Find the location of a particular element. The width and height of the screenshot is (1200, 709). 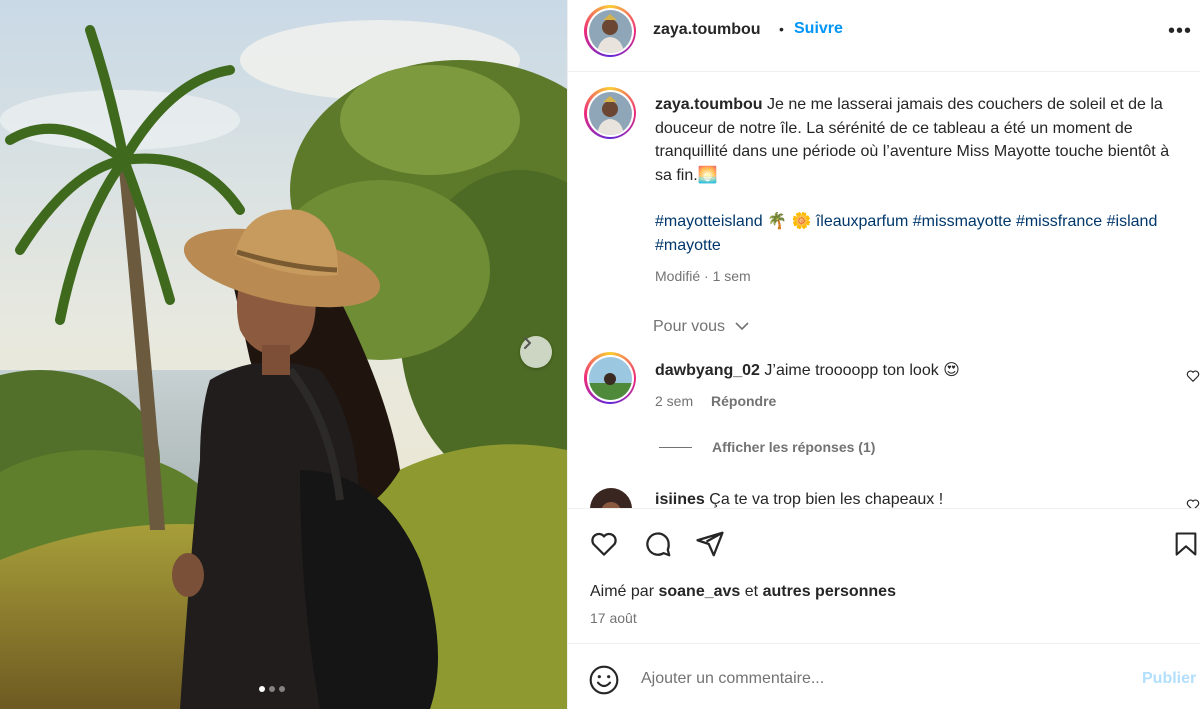

emoji-icon is located at coordinates (604, 680).